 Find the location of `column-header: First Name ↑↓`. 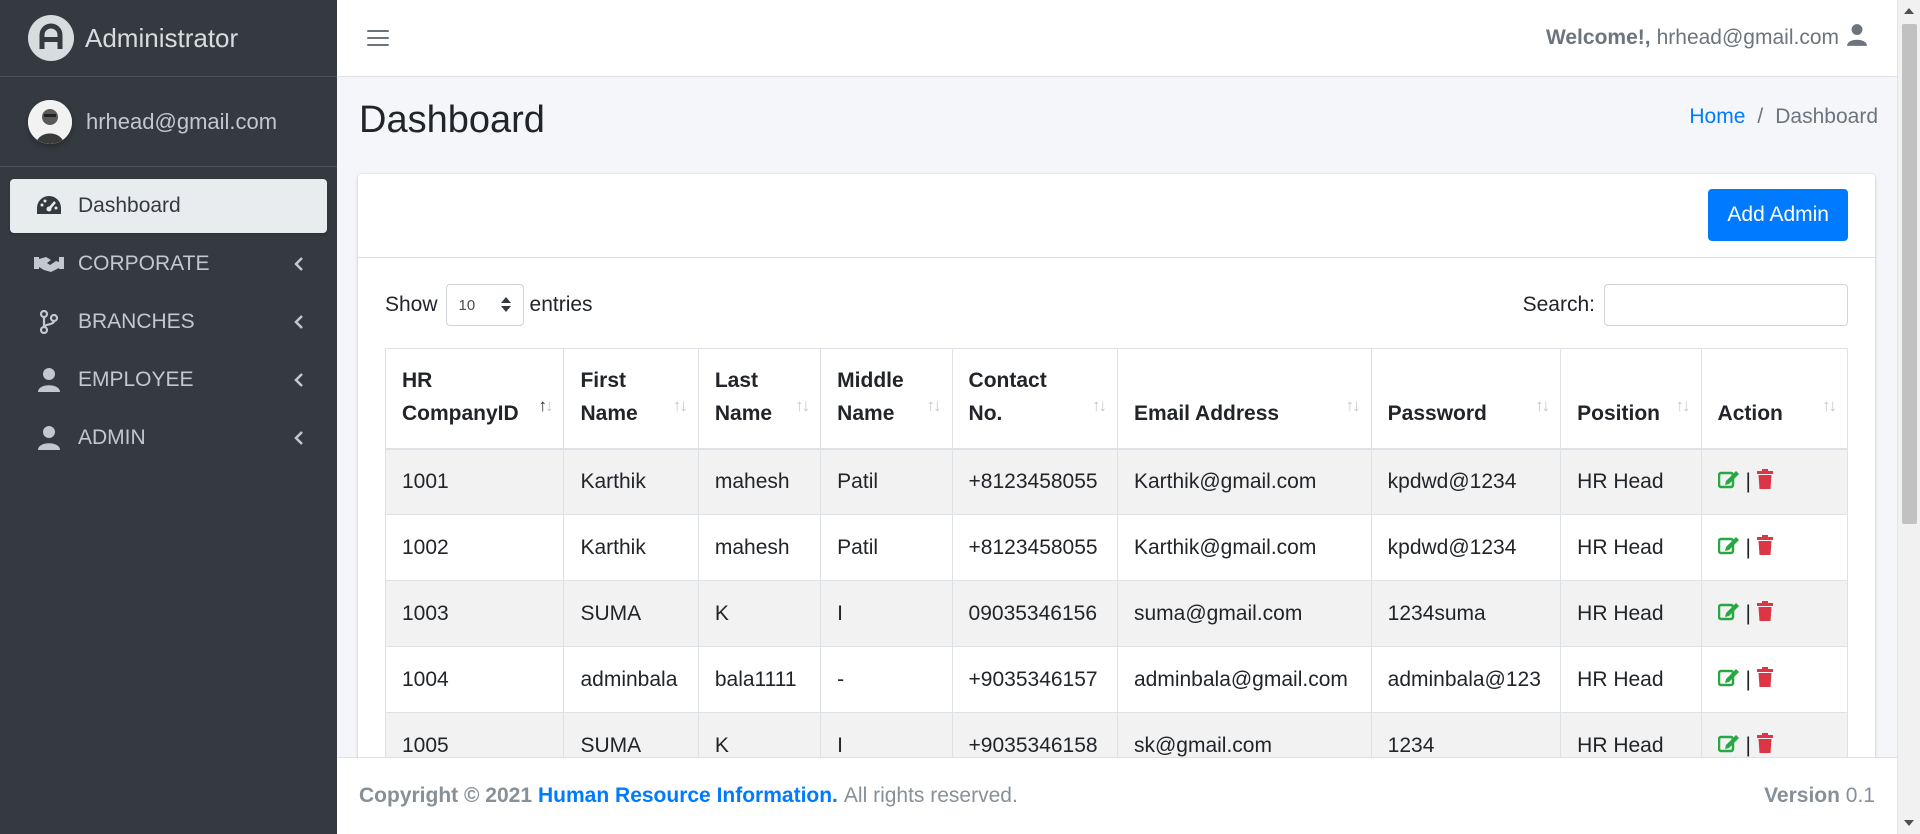

column-header: First Name ↑↓ is located at coordinates (631, 399).